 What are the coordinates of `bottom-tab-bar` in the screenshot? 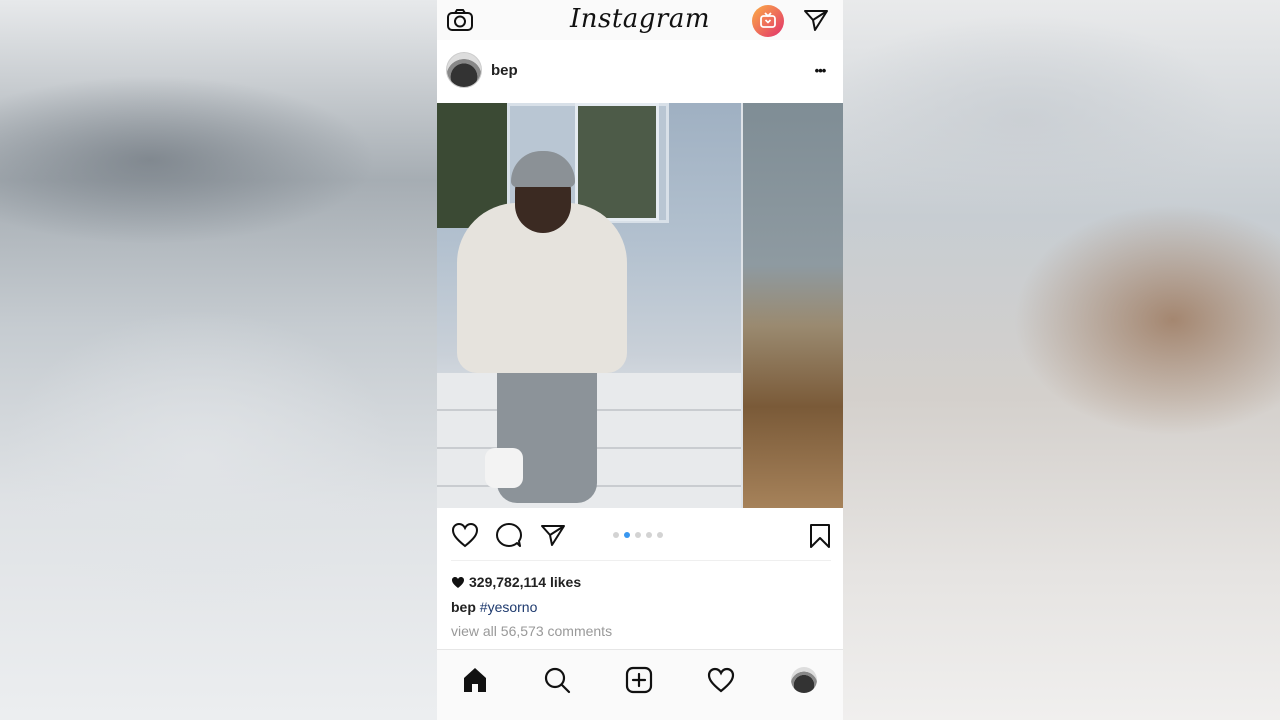 It's located at (640, 684).